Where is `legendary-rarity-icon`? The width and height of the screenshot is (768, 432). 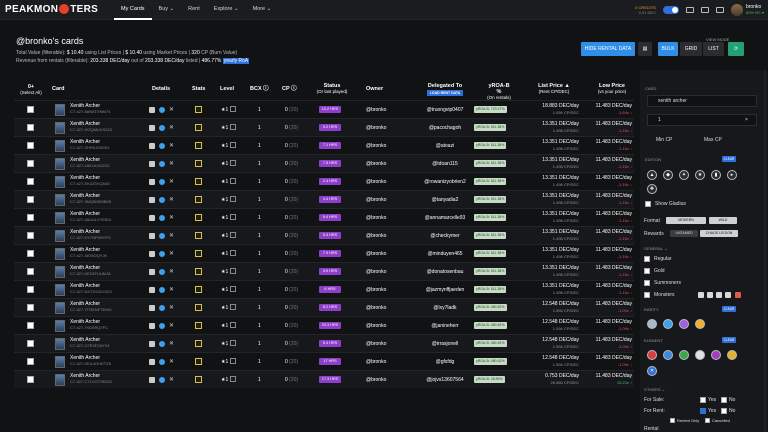 legendary-rarity-icon is located at coordinates (700, 324).